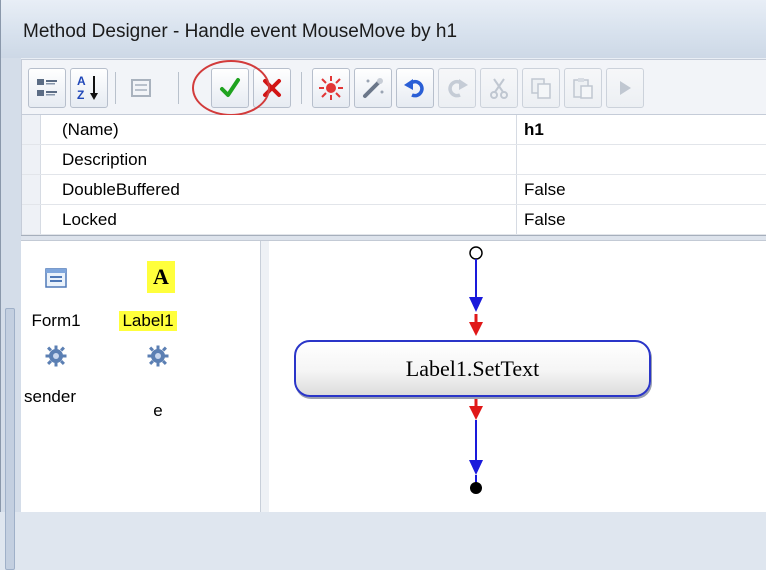  I want to click on start-node, so click(476, 253).